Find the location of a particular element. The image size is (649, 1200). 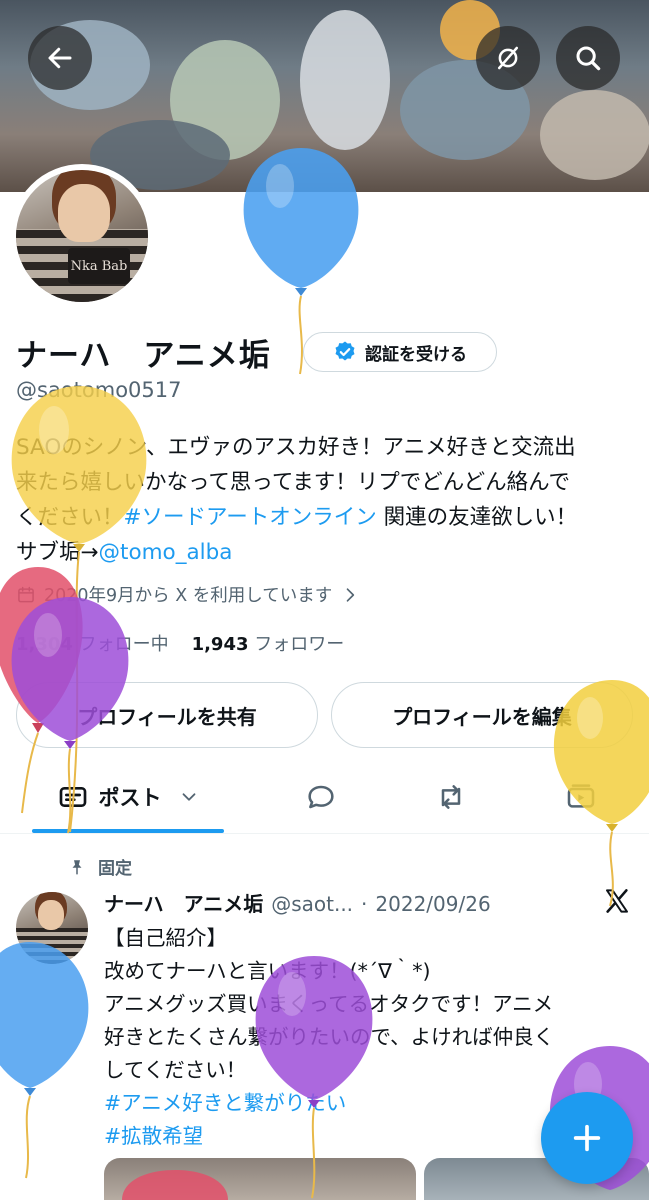

balloon-blue-left is located at coordinates (44, 1060).